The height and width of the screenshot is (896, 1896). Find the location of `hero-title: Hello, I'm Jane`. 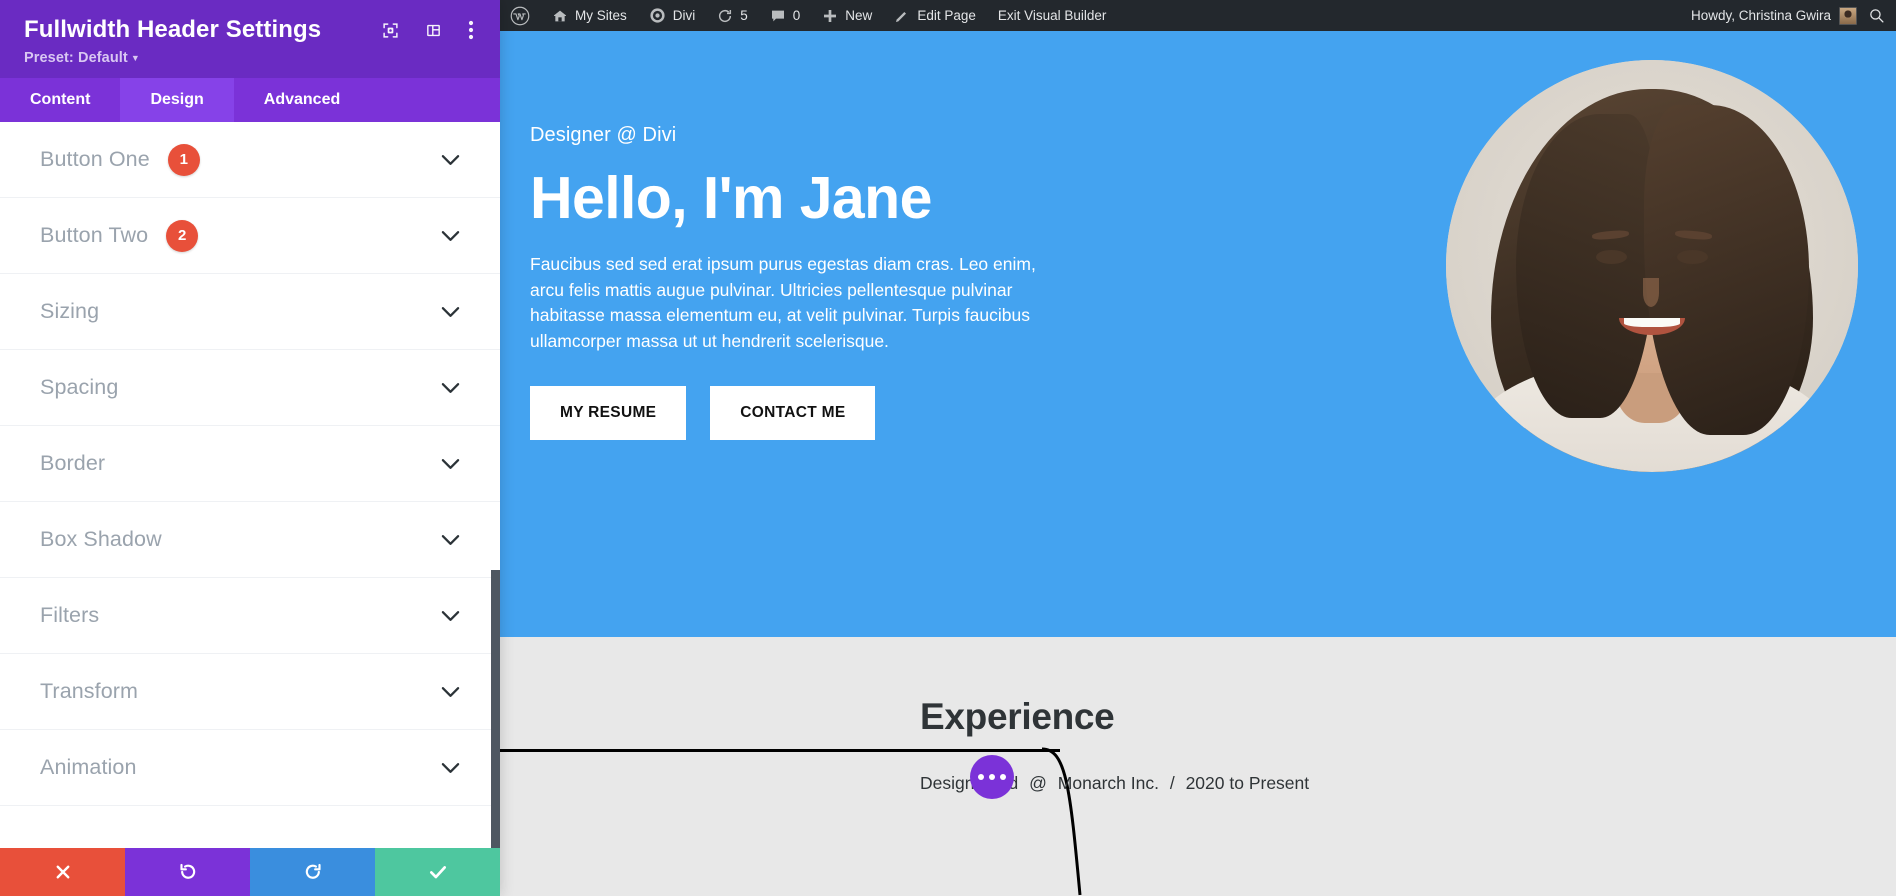

hero-title: Hello, I'm Jane is located at coordinates (731, 198).